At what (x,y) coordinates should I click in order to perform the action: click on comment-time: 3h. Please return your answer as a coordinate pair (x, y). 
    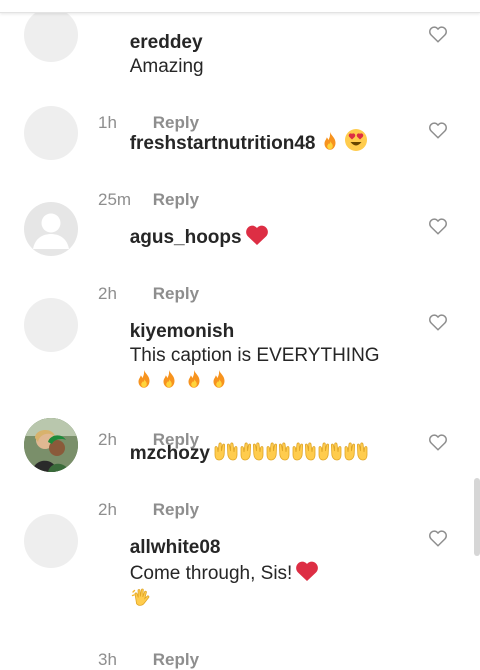
    Looking at the image, I should click on (107, 659).